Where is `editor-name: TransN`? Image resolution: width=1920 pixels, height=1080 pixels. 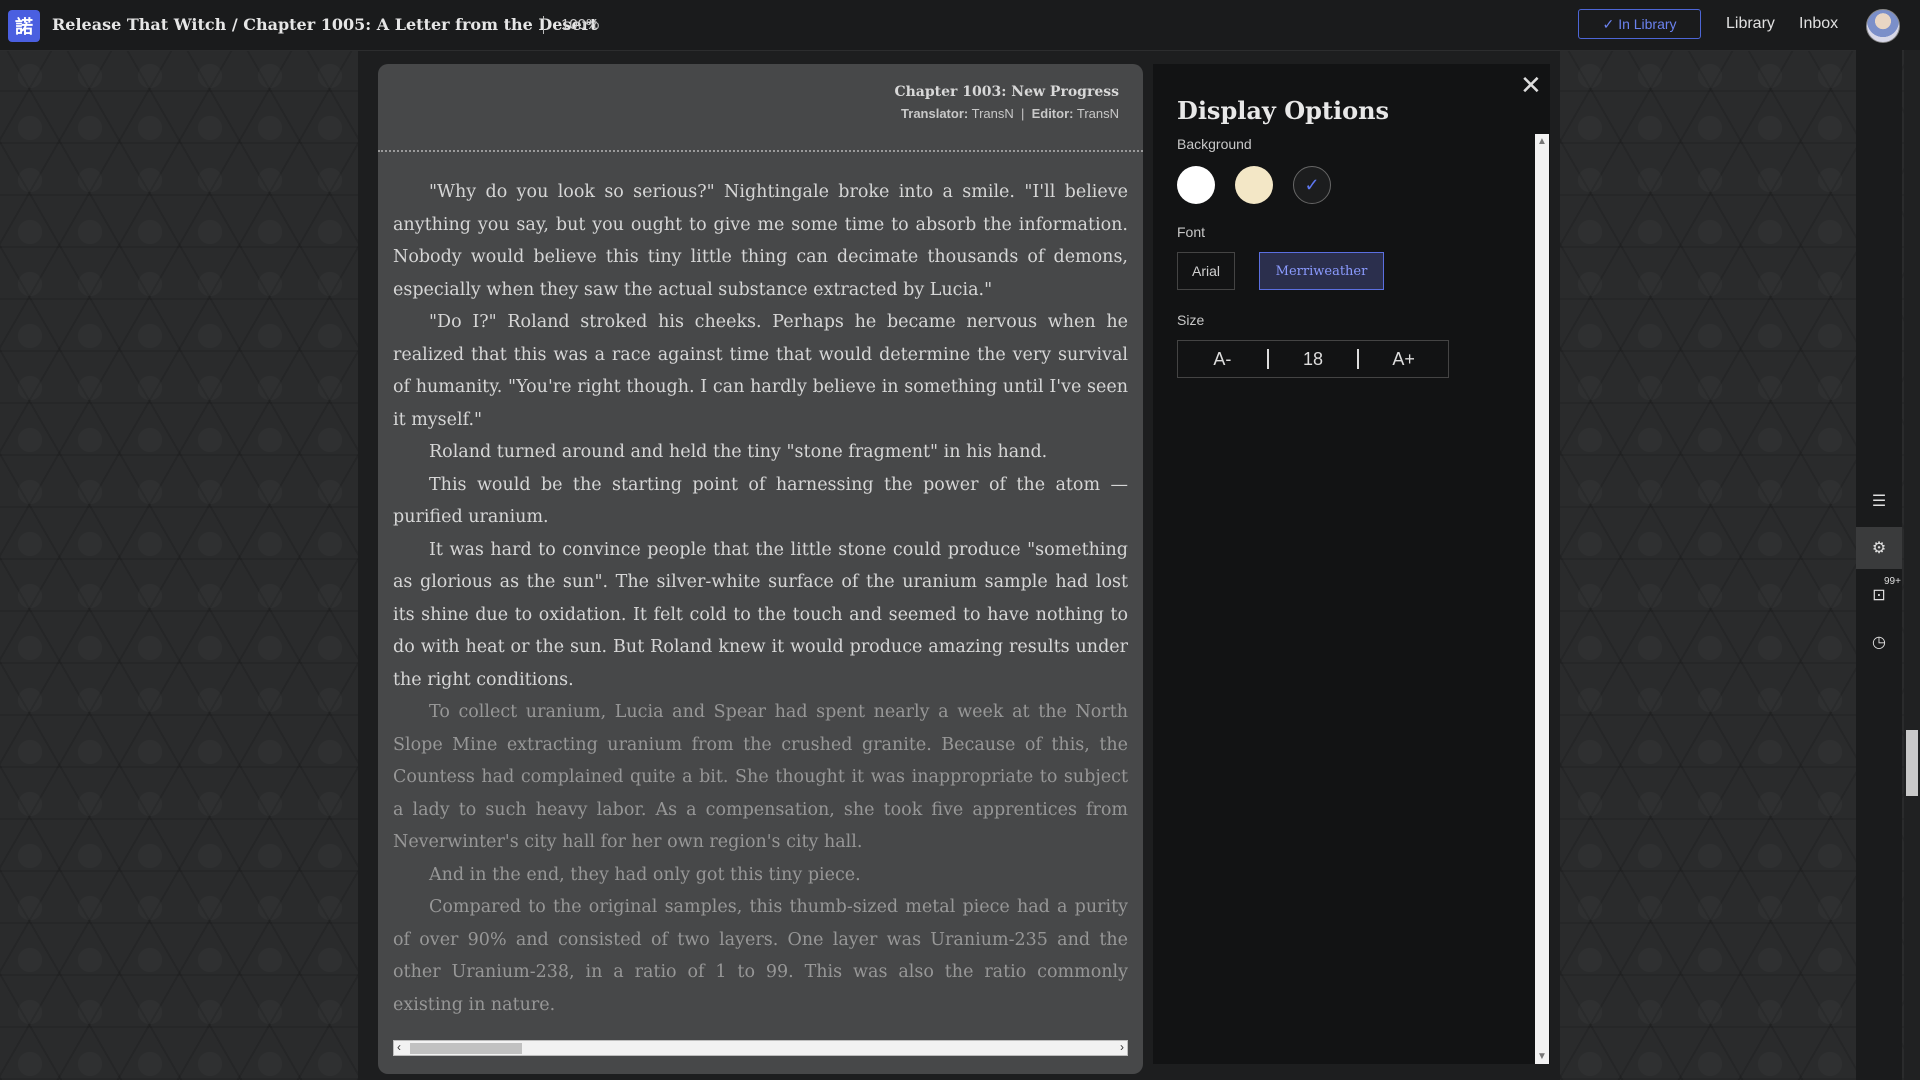 editor-name: TransN is located at coordinates (1097, 113).